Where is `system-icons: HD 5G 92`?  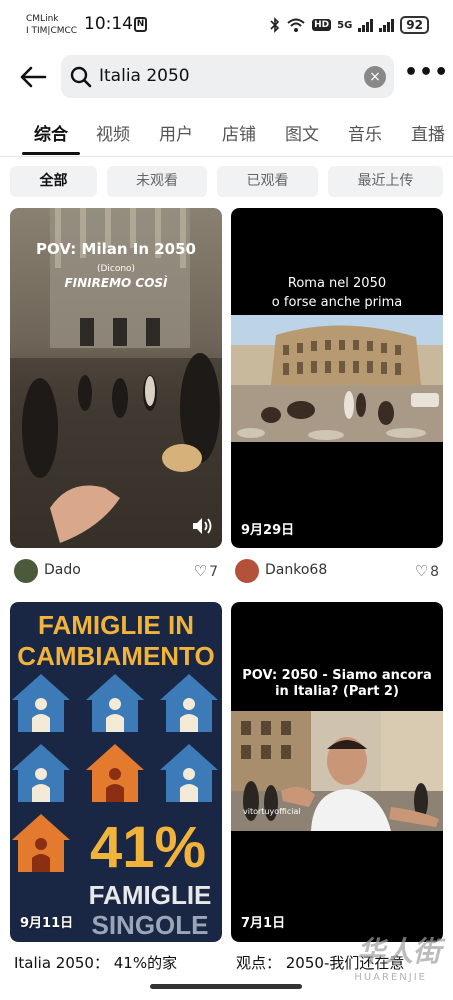
system-icons: HD 5G 92 is located at coordinates (349, 25).